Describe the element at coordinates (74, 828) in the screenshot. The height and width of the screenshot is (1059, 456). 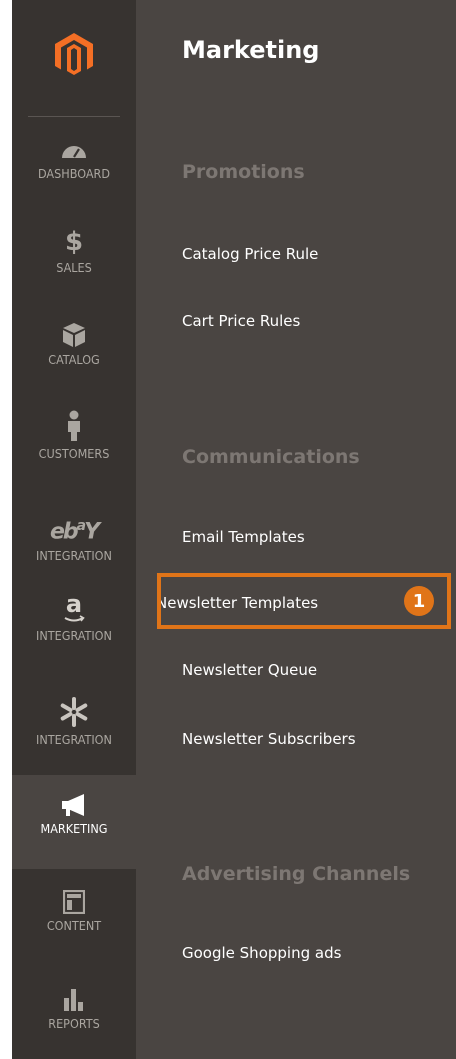
I see `nav-label: MARKETING` at that location.